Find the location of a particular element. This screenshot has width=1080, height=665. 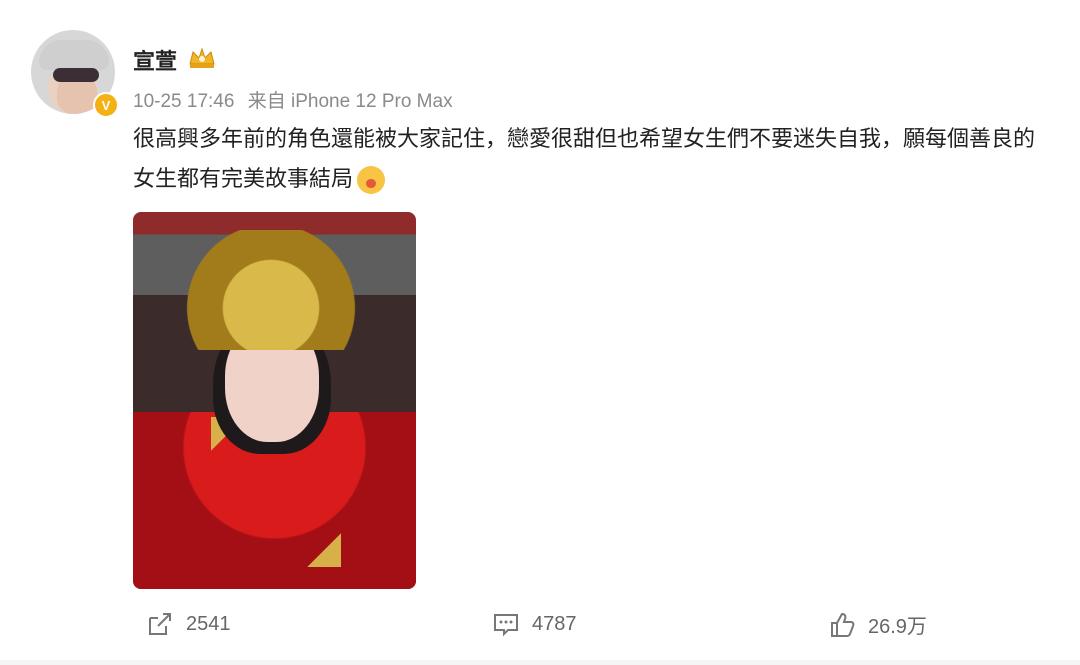

verified-badge-icon: V is located at coordinates (106, 105).